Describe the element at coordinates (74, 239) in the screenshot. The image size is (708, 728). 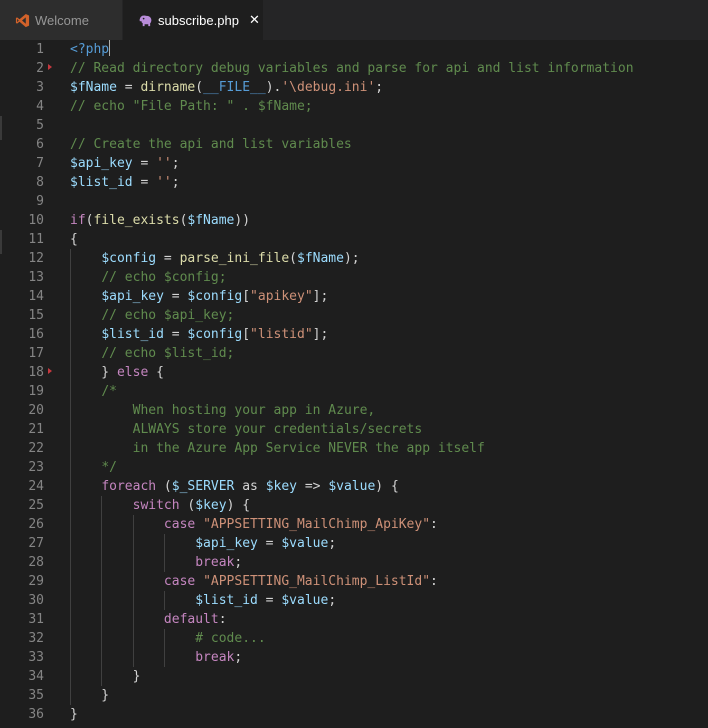
I see `code-text: {` at that location.